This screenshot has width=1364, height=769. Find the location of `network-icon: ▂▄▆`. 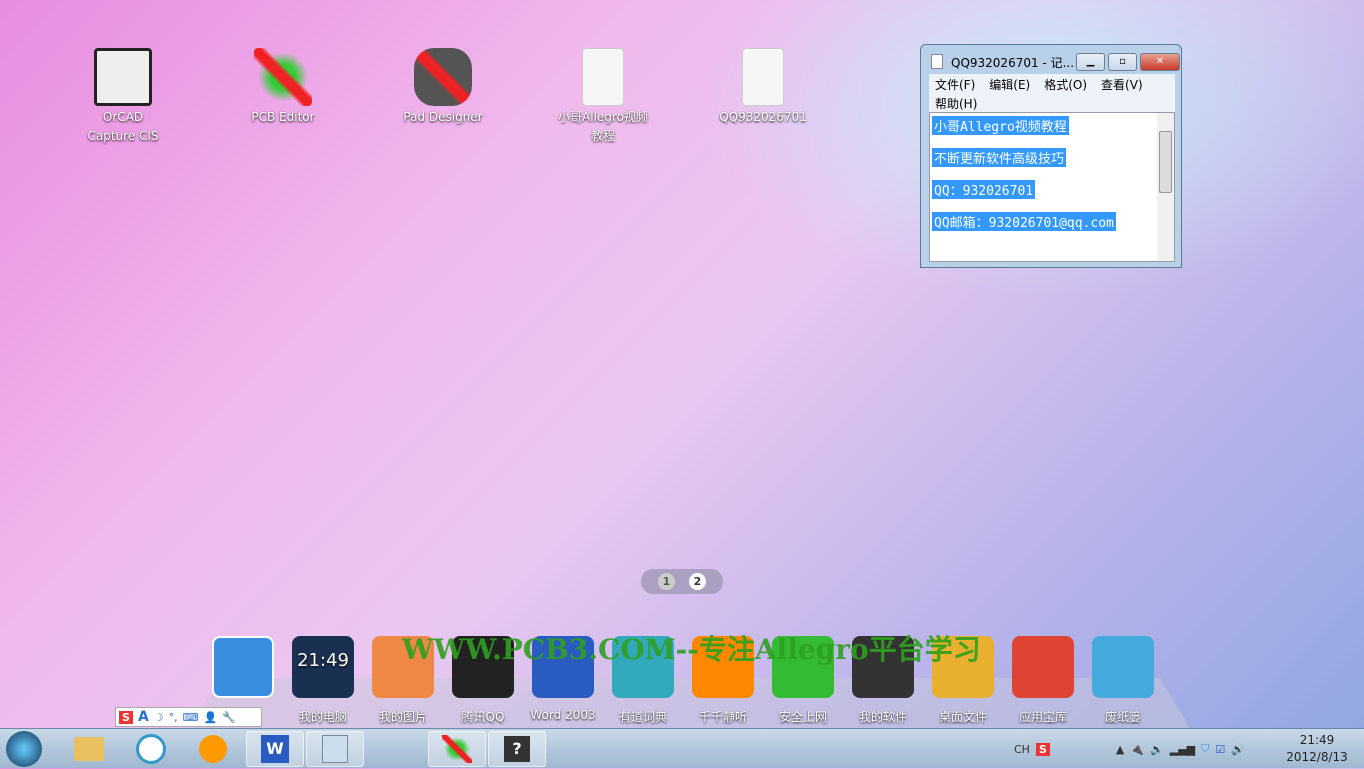

network-icon: ▂▄▆ is located at coordinates (1182, 749).